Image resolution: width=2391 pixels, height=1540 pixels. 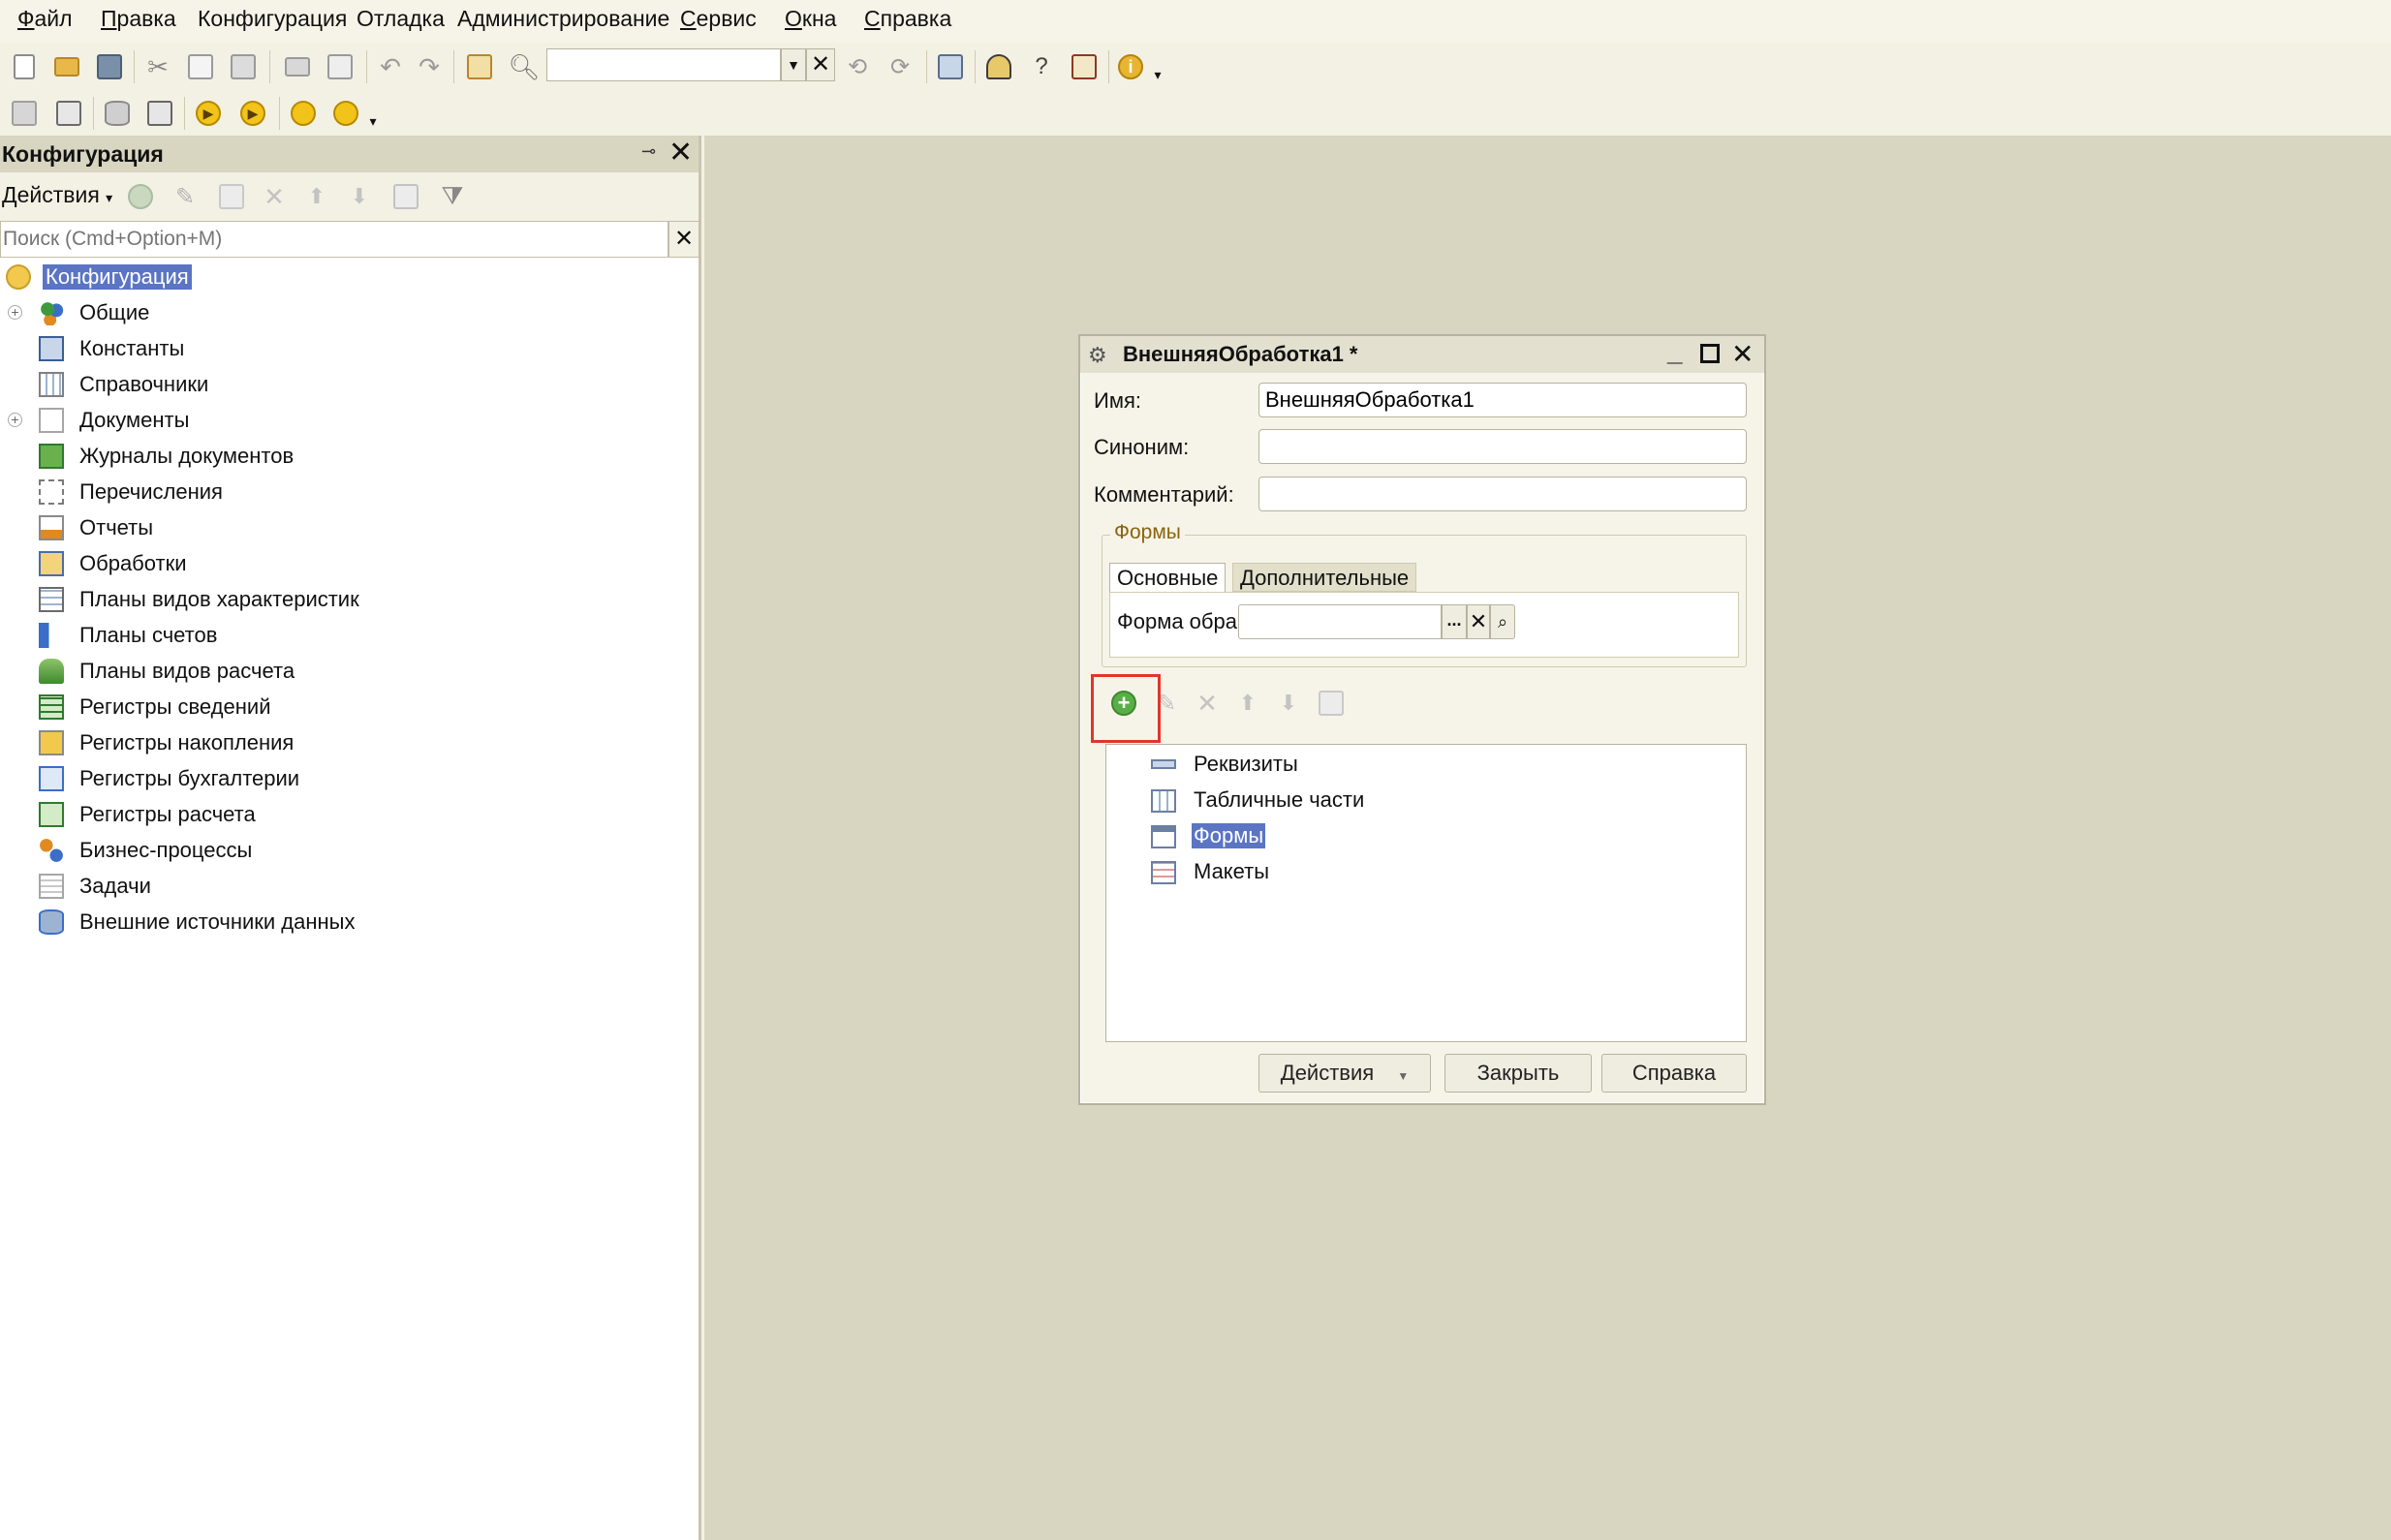 I want to click on tree-item: Обработки, so click(x=349, y=564).